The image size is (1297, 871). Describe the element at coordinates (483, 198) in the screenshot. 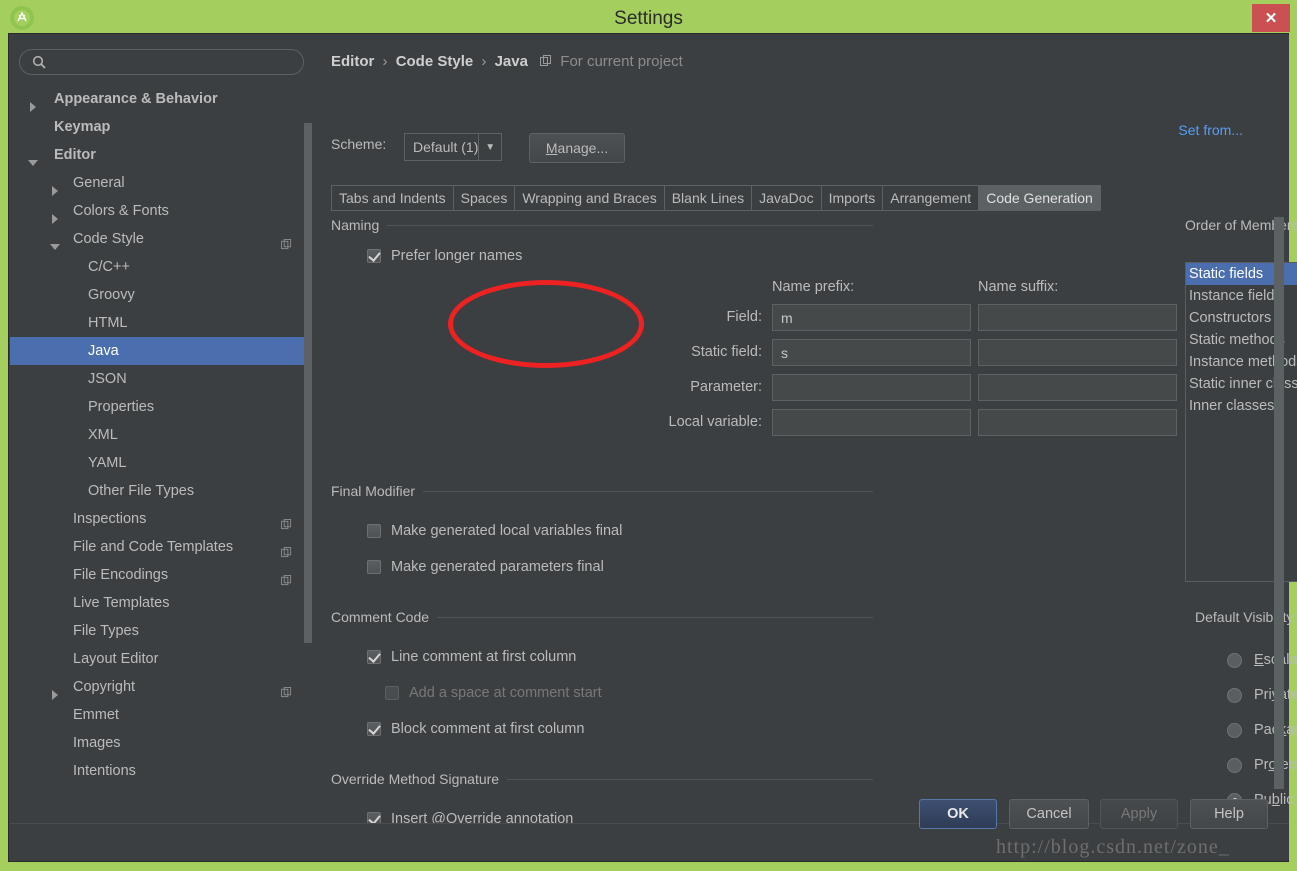

I see `tab-spaces: Spaces` at that location.